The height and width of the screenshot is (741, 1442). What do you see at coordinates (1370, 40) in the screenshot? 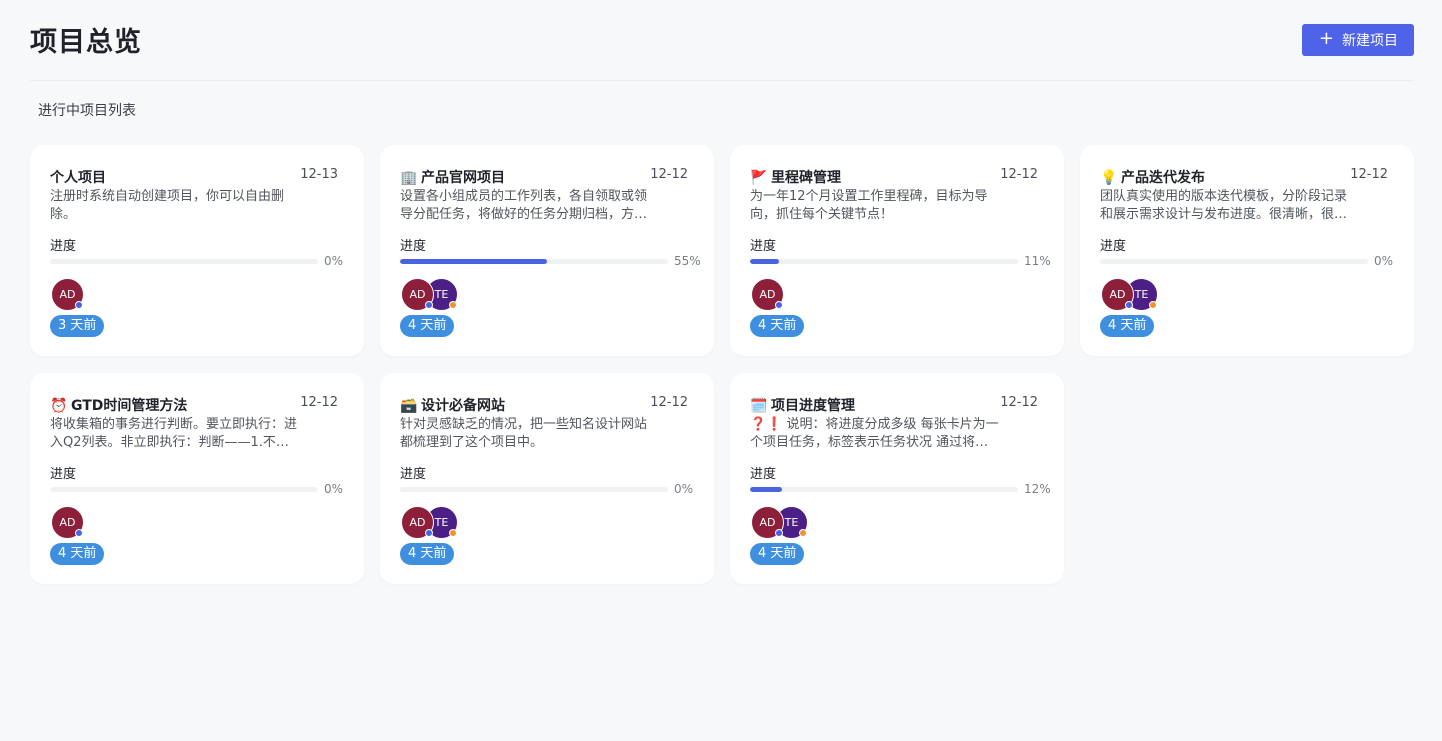
I see `new-project-button-label: 新建项目` at bounding box center [1370, 40].